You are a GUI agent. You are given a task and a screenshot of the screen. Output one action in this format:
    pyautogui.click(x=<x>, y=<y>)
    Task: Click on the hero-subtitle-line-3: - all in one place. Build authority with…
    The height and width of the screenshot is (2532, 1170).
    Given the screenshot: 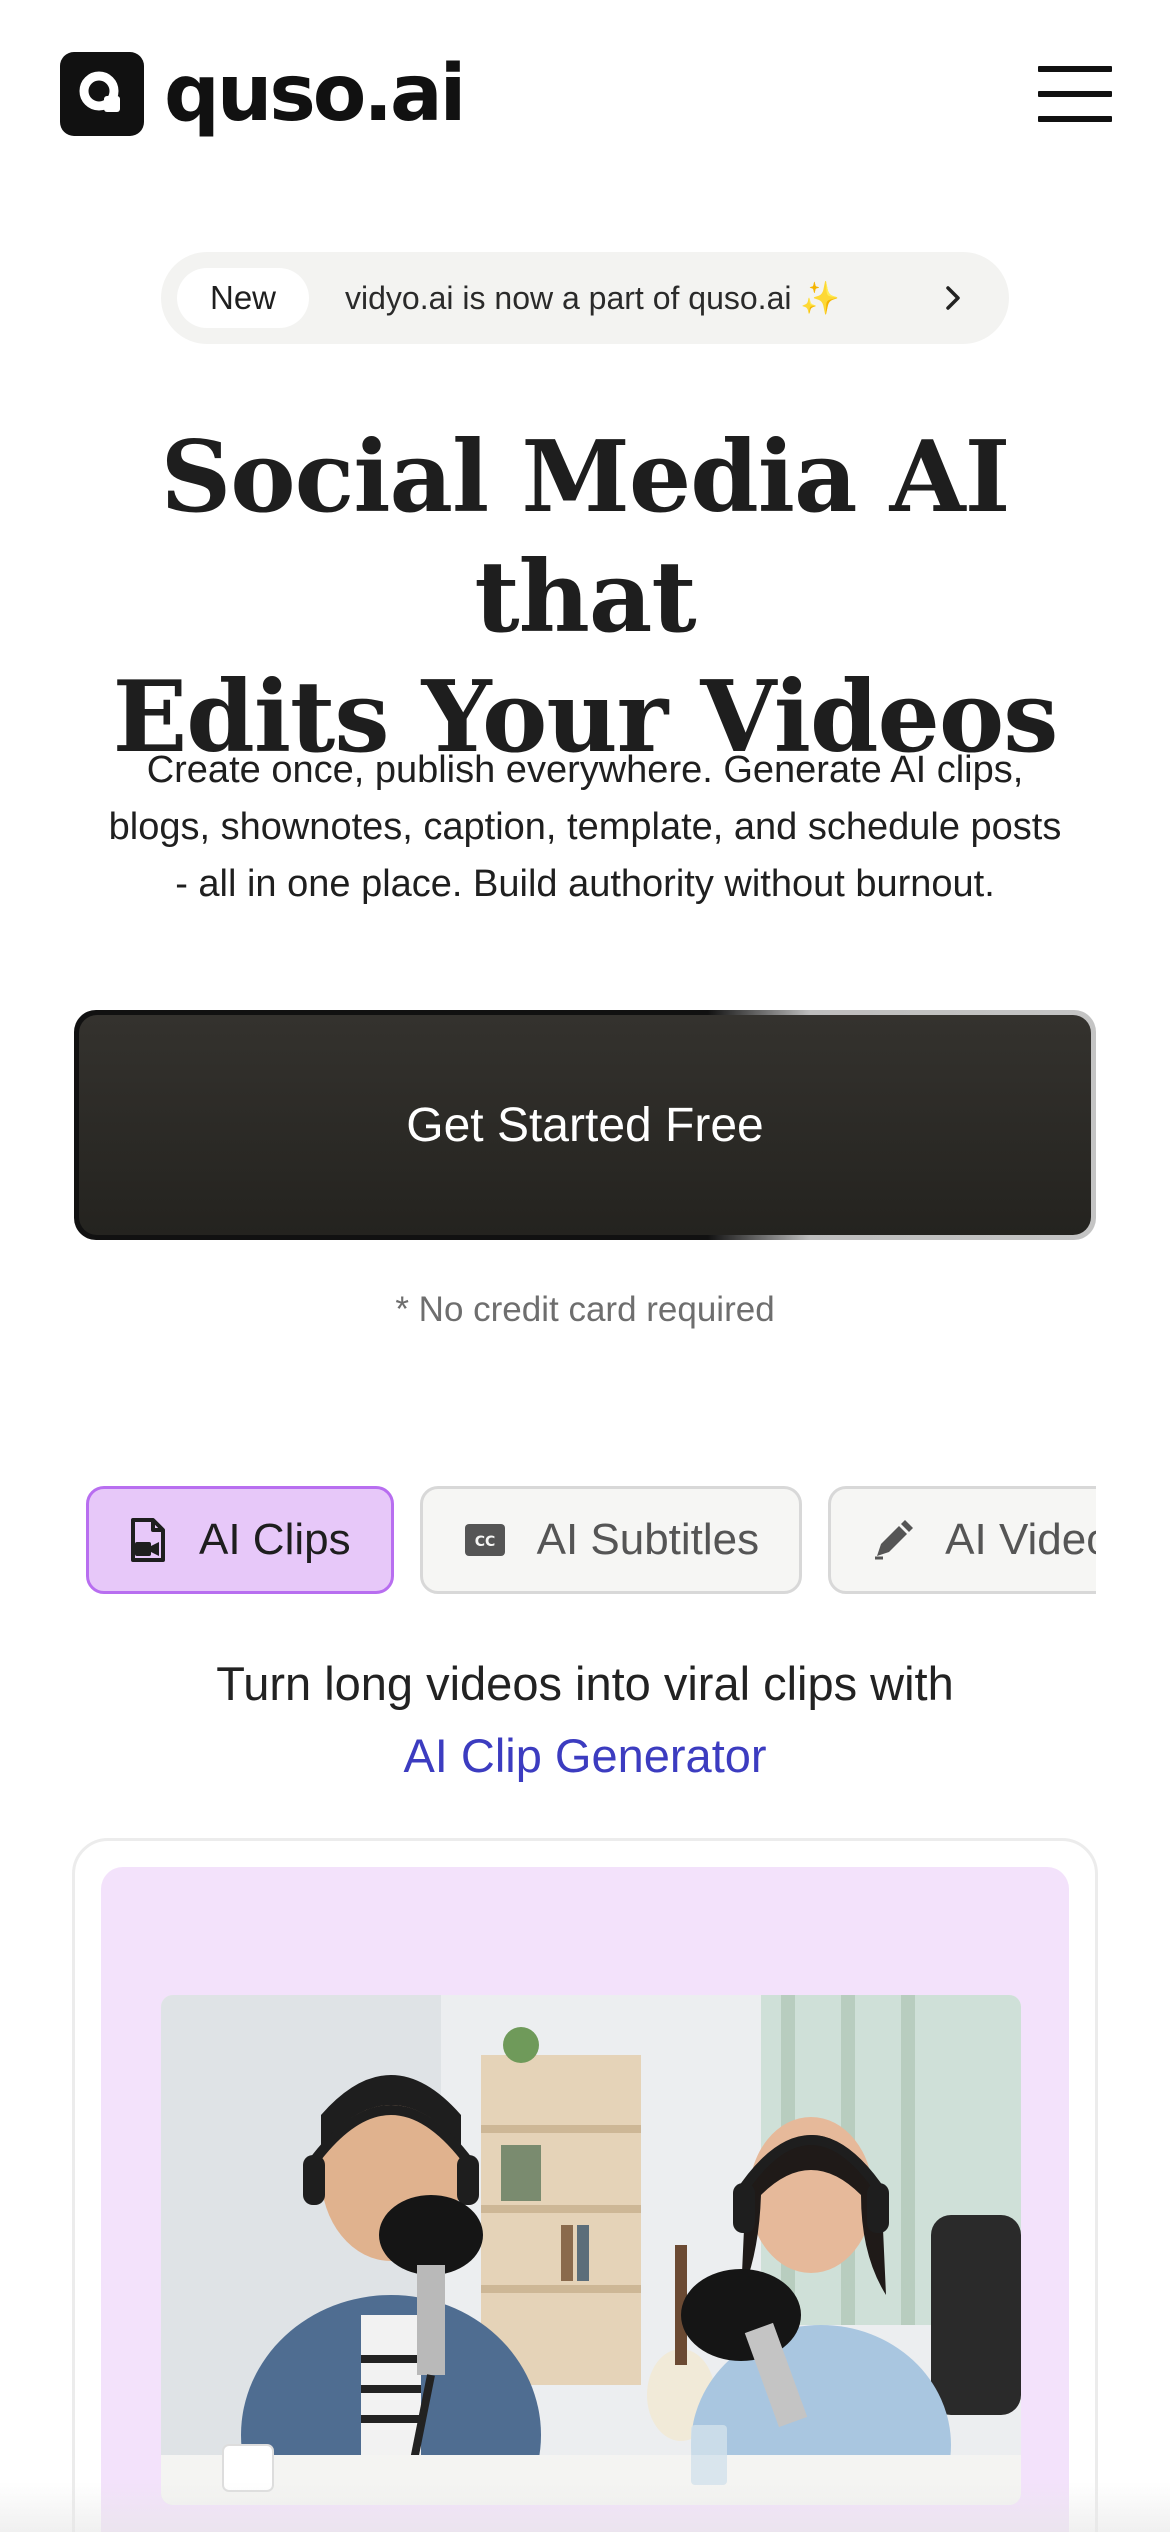 What is the action you would take?
    pyautogui.click(x=585, y=884)
    